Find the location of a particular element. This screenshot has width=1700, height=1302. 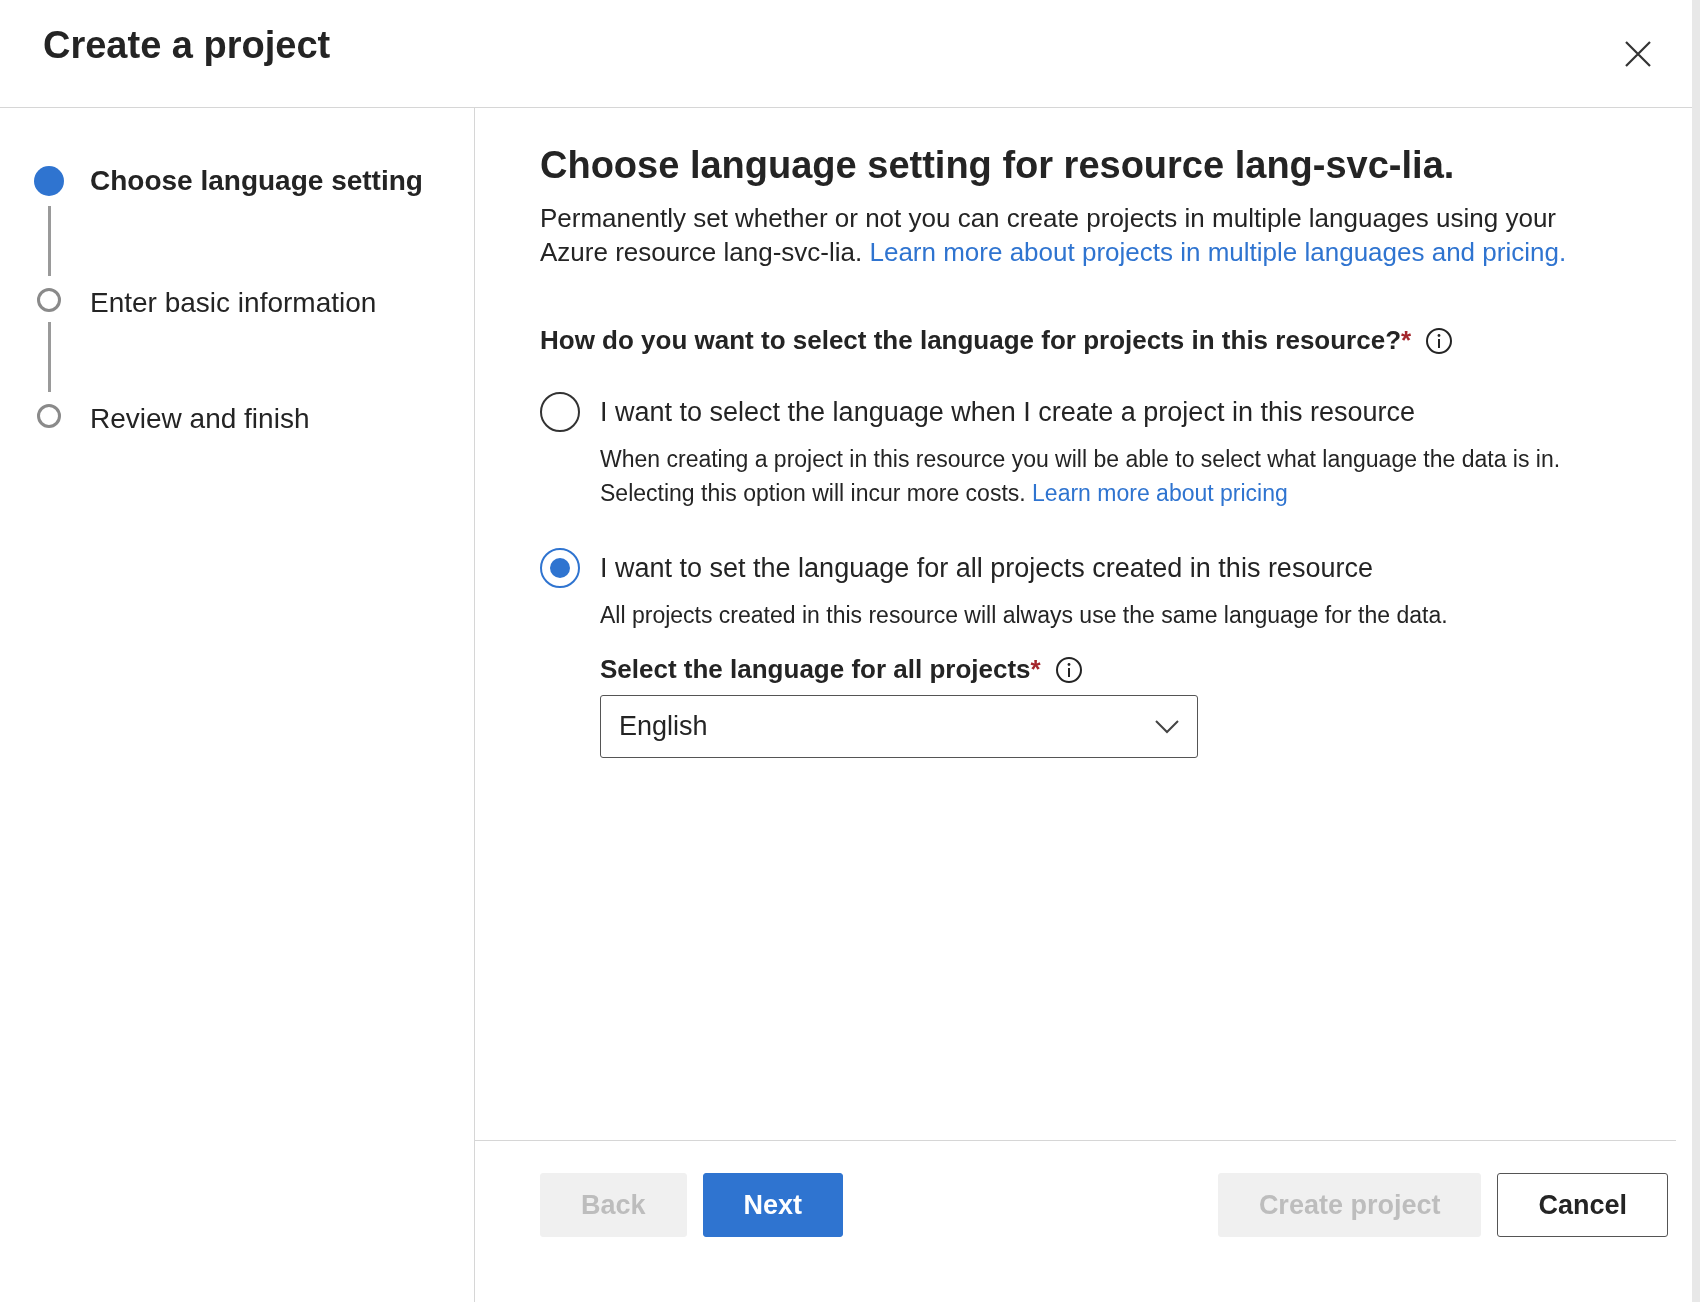

secondary-button: Cancel is located at coordinates (1582, 1205).